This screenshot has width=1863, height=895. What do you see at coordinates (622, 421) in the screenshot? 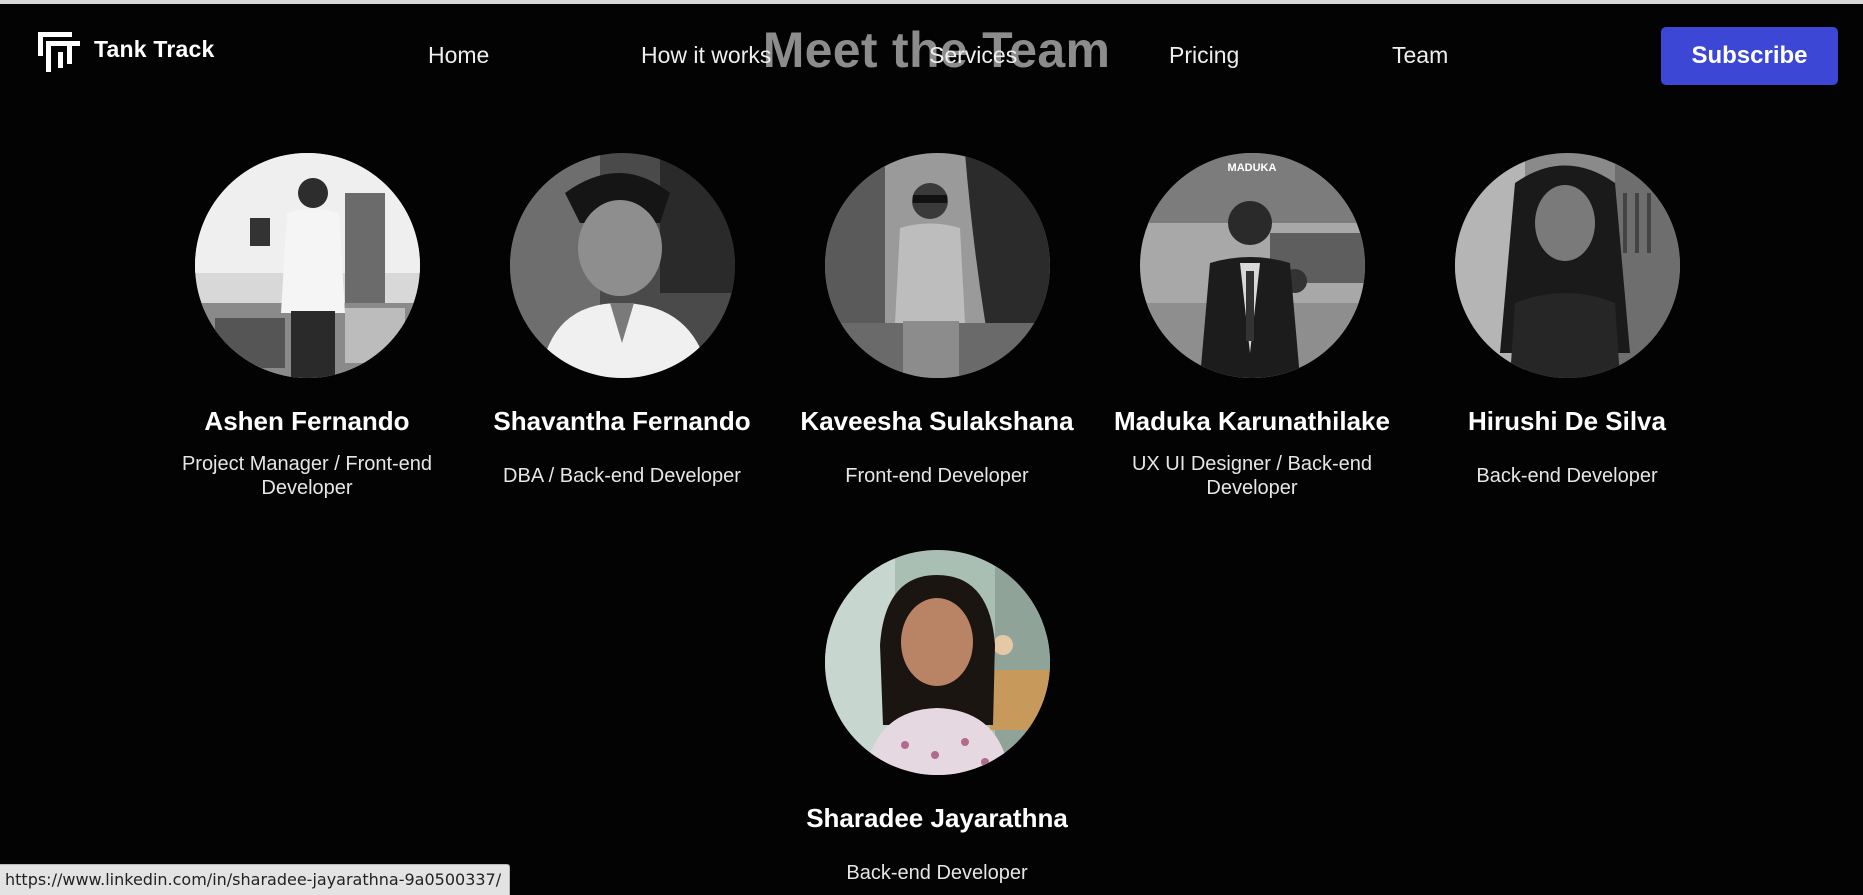
I see `member-name: Shavantha Fernando` at bounding box center [622, 421].